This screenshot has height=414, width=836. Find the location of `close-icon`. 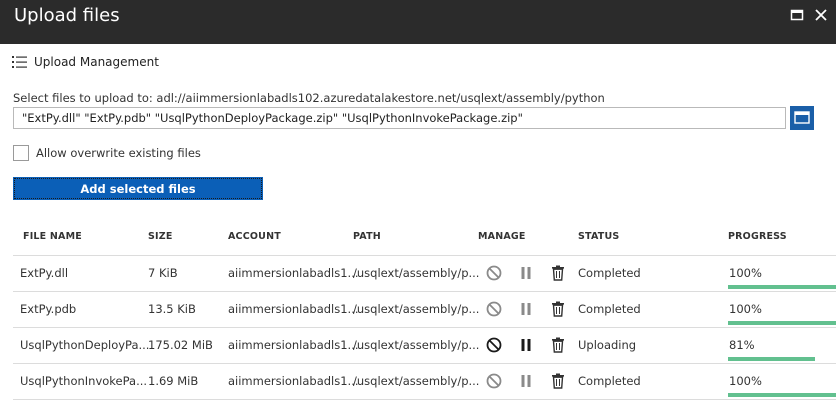

close-icon is located at coordinates (821, 15).